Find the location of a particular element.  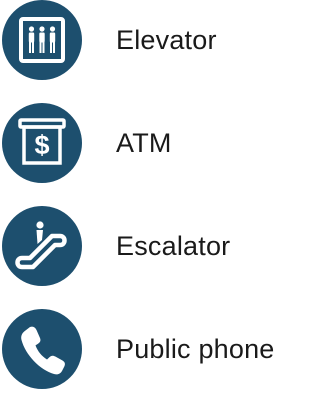

elevator-icon is located at coordinates (42, 40).